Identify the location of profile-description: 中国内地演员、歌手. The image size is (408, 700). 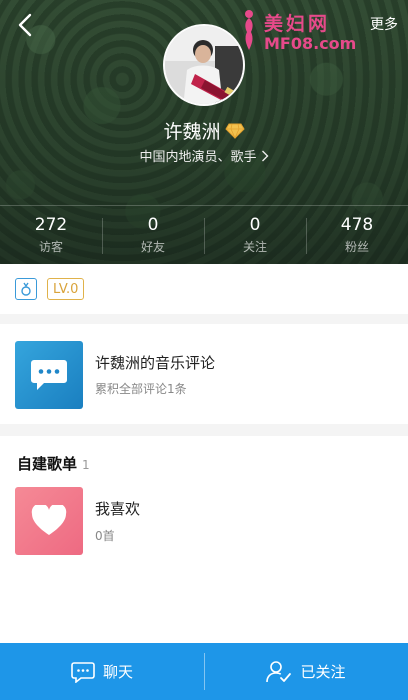
(198, 157).